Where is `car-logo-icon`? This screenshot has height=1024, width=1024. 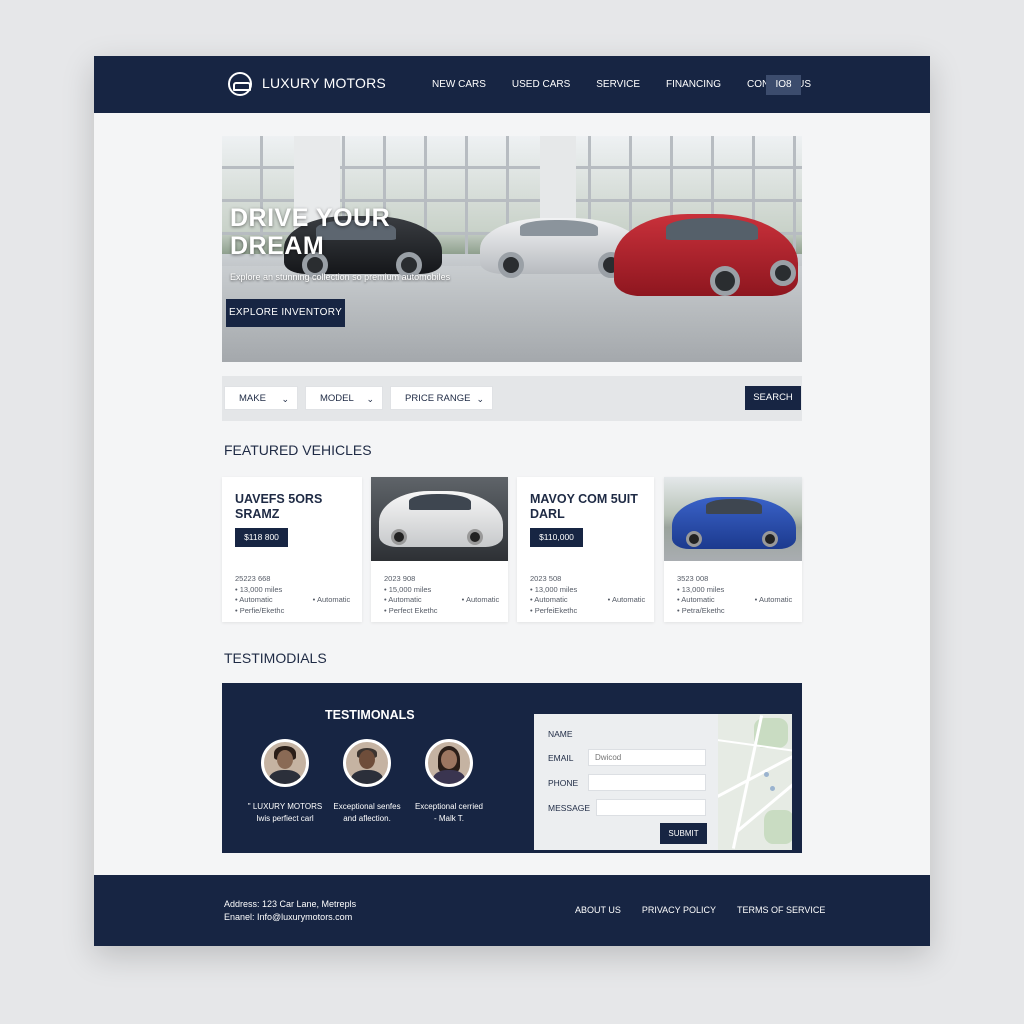
car-logo-icon is located at coordinates (240, 84).